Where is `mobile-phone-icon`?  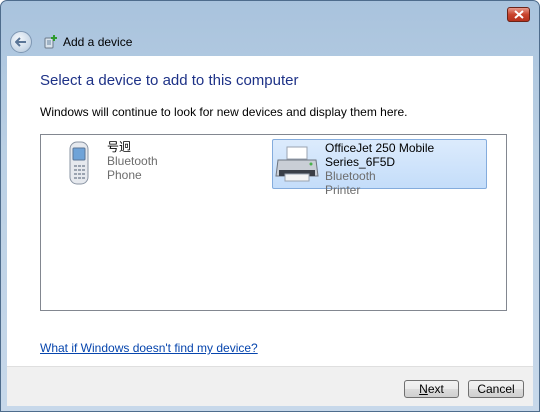 mobile-phone-icon is located at coordinates (79, 163).